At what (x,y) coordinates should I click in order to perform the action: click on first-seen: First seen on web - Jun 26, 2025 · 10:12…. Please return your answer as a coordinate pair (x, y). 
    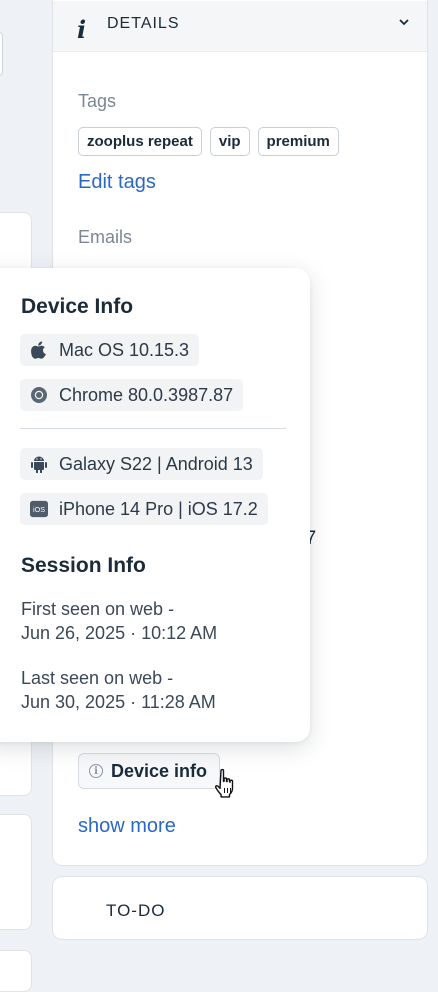
    Looking at the image, I should click on (119, 621).